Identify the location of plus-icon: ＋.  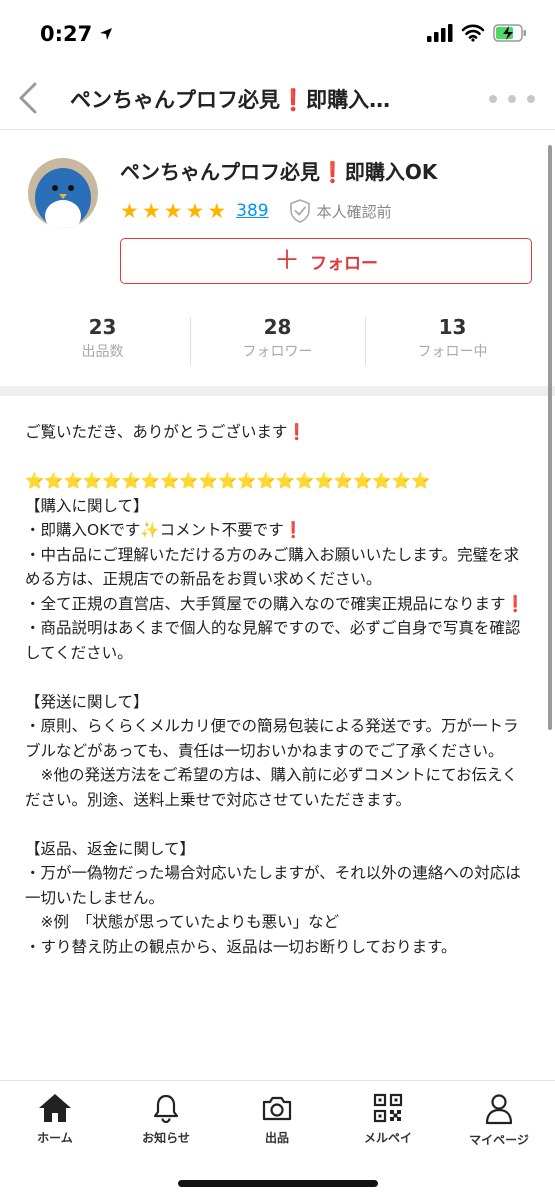
(286, 261).